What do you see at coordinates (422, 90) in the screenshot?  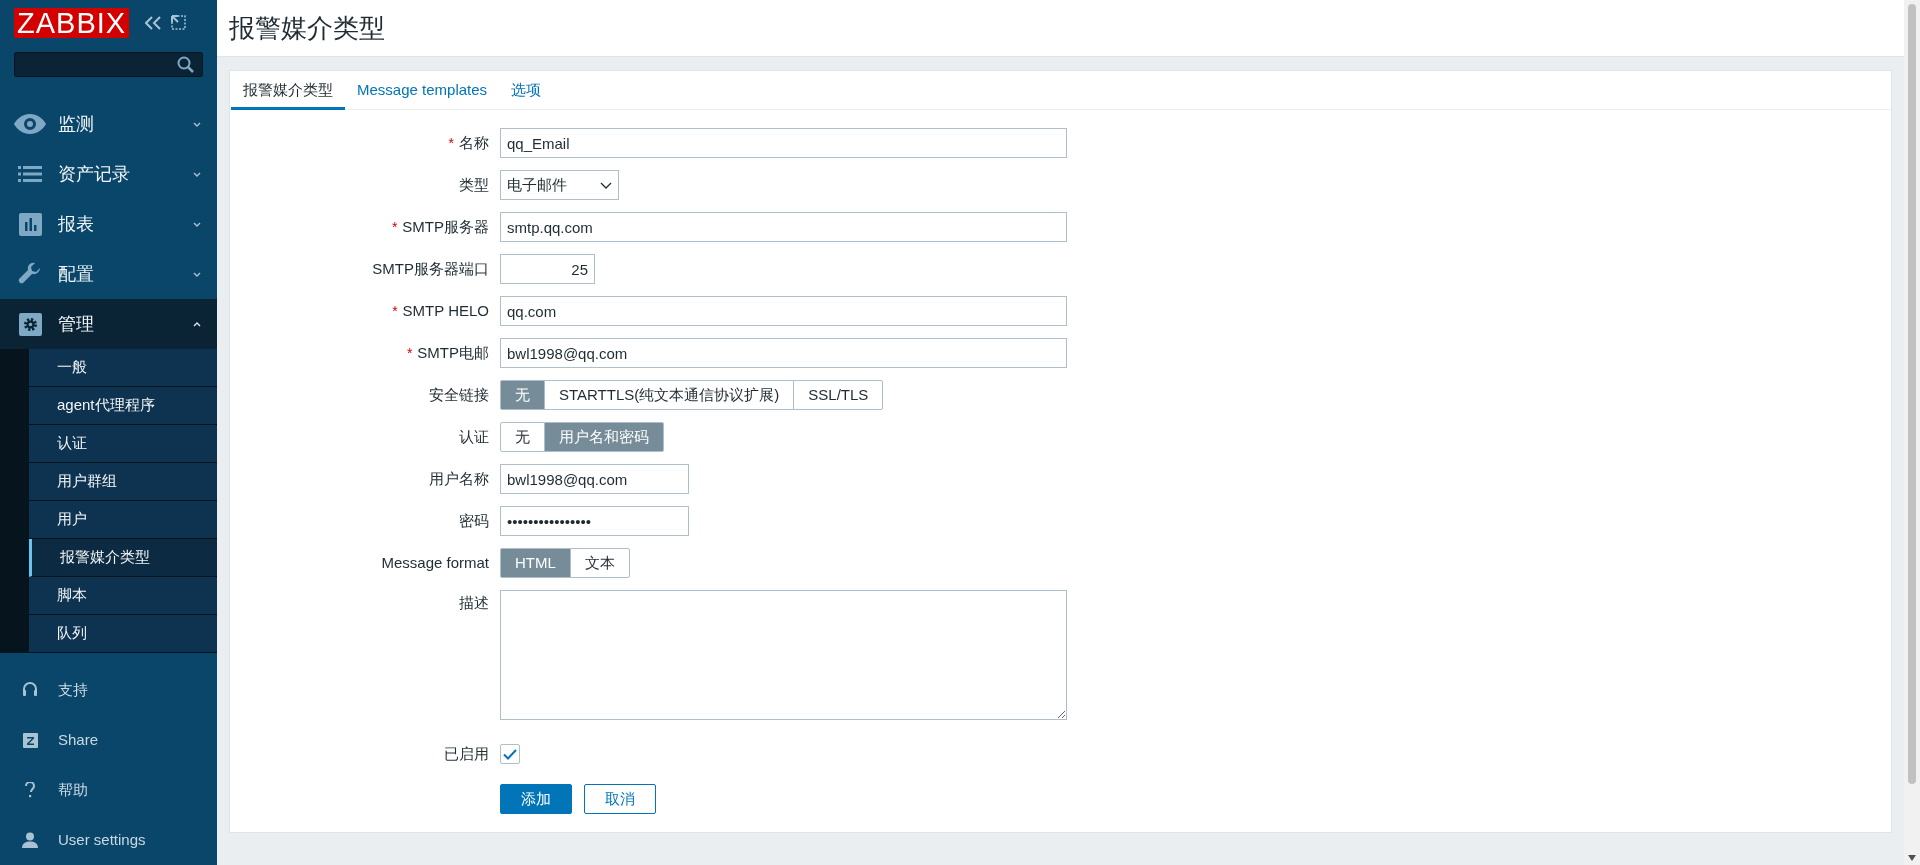 I see `tab: Message templates` at bounding box center [422, 90].